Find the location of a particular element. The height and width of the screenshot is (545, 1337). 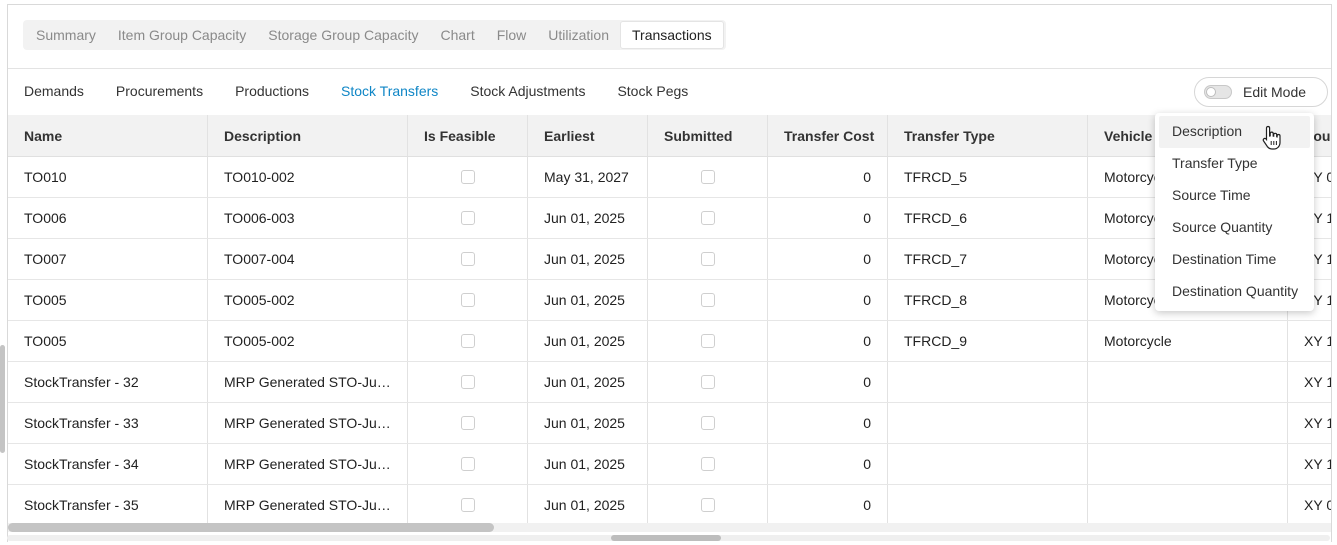

page-horizontal-scrollbar is located at coordinates (668, 538).